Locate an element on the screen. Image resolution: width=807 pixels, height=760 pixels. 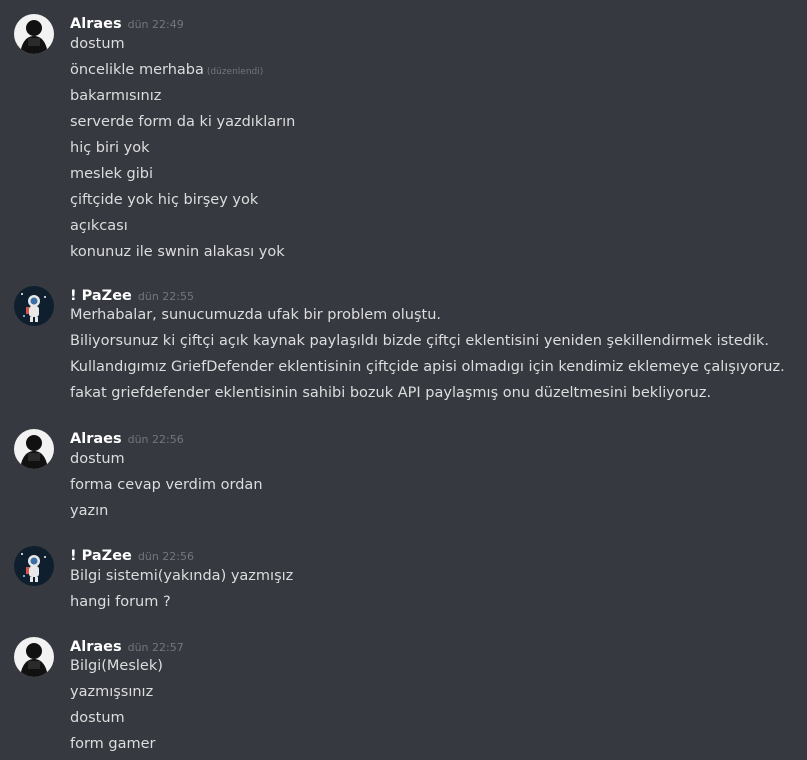
message-header: Alraes dün 22:57 is located at coordinates (127, 645).